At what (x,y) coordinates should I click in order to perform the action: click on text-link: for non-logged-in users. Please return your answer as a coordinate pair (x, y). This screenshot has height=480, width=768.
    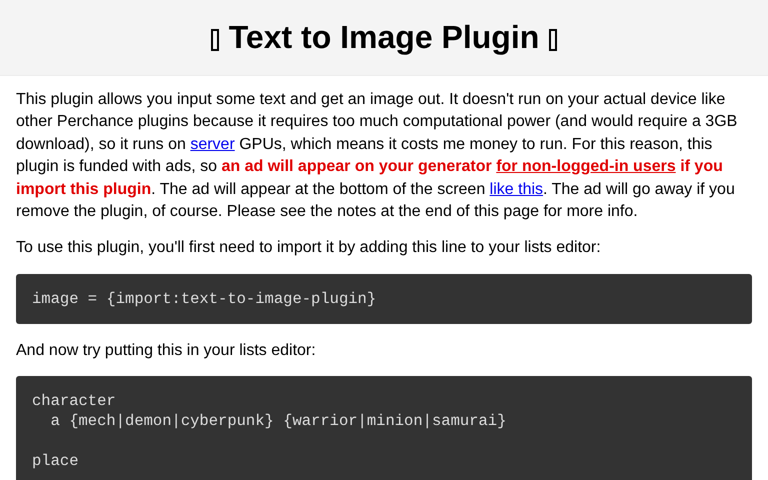
    Looking at the image, I should click on (586, 167).